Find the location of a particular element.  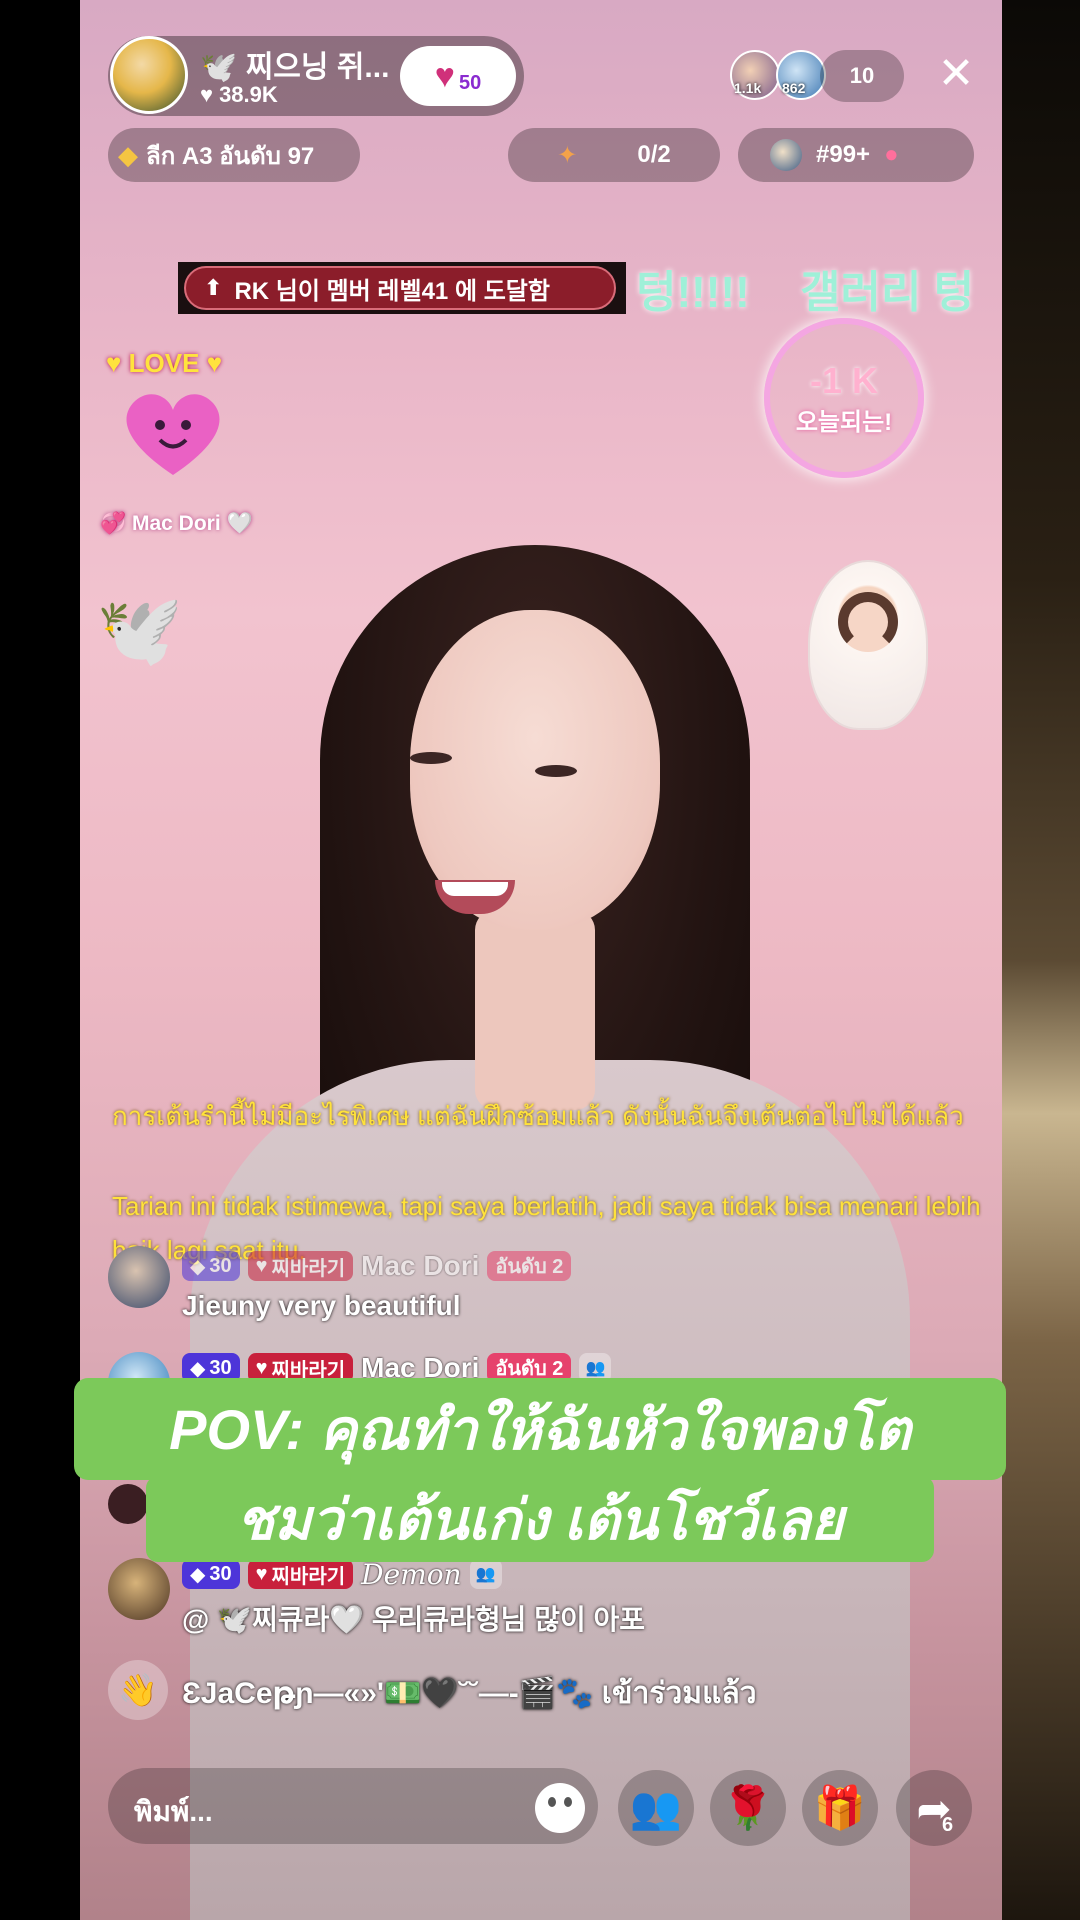

scrolling-text-right: 갤러리 텅 is located at coordinates (887, 292).